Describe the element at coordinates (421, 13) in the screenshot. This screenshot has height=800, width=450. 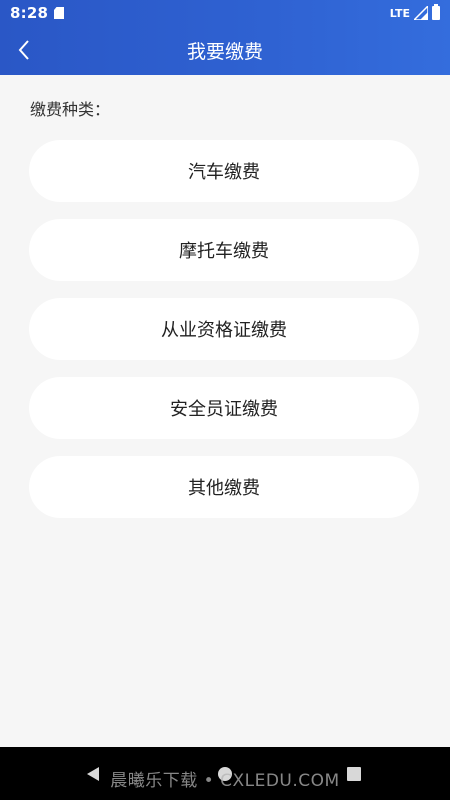
I see `signal-icon` at that location.